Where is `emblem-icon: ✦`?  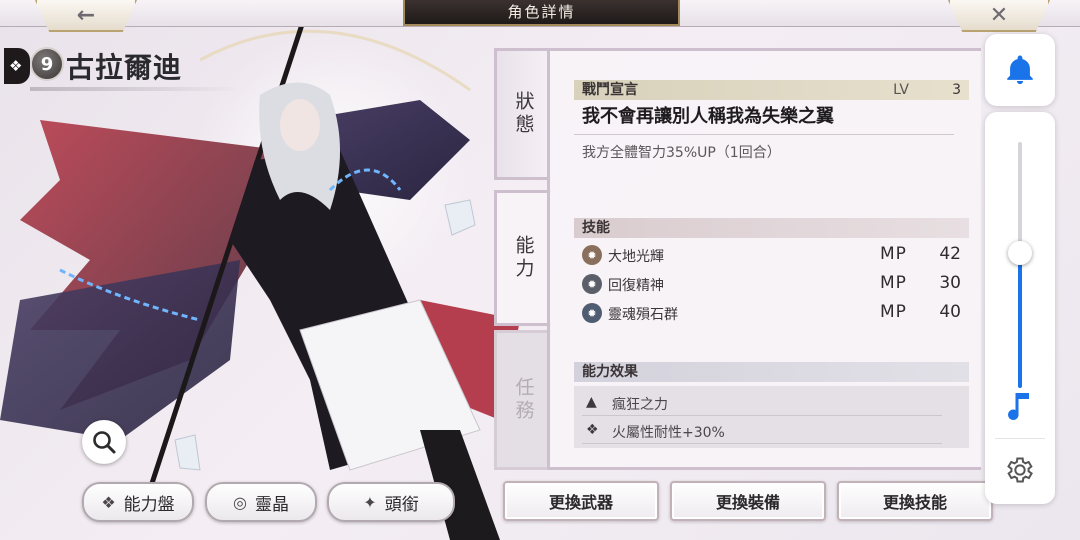 emblem-icon: ✦ is located at coordinates (370, 502).